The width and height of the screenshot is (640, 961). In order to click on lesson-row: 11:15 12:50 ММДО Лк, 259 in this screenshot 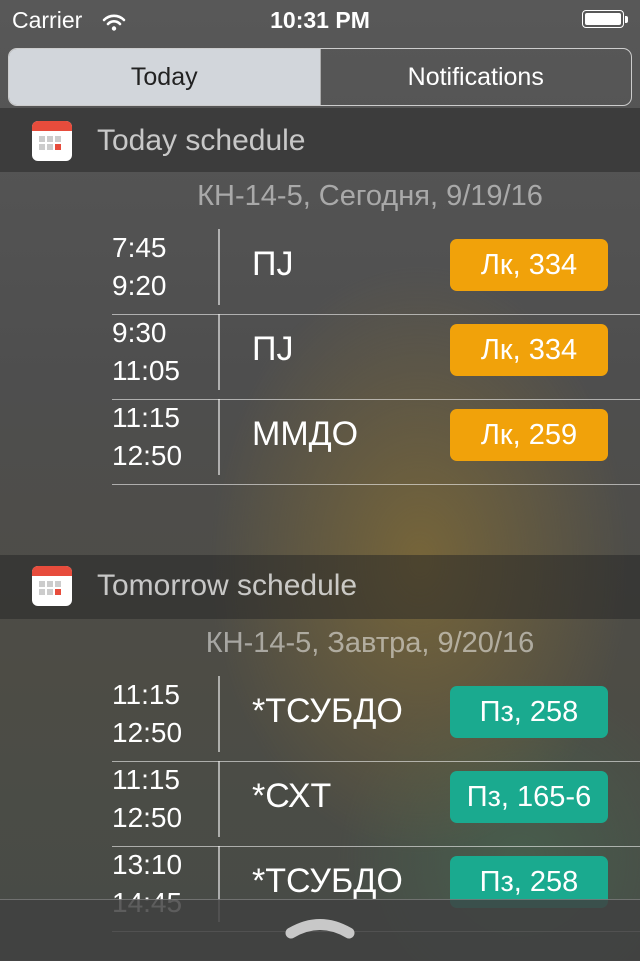, I will do `click(376, 442)`.